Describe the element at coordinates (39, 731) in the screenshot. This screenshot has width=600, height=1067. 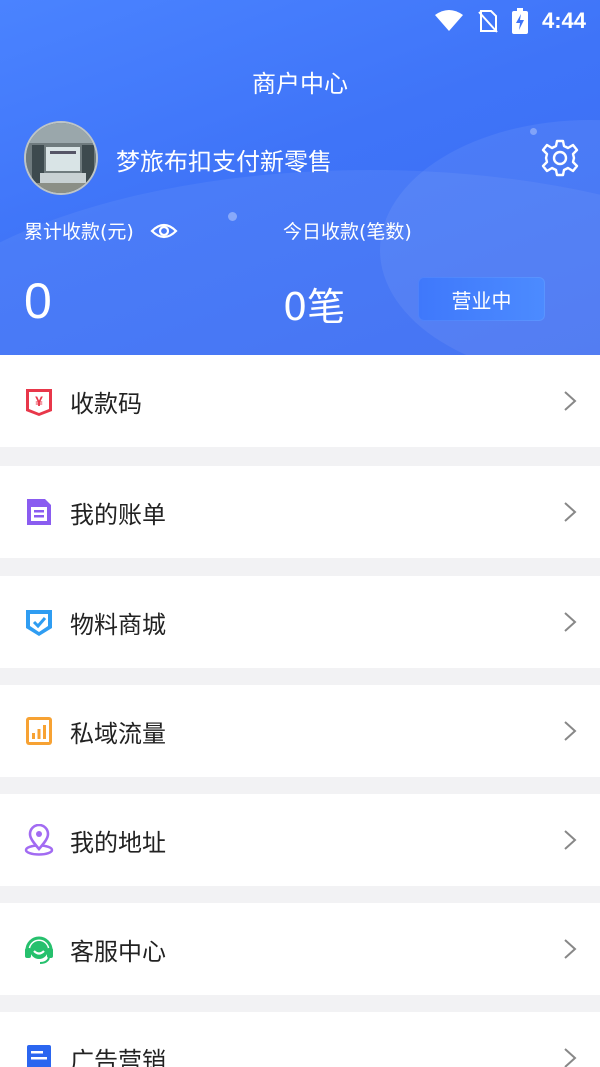
I see `chart-icon` at that location.